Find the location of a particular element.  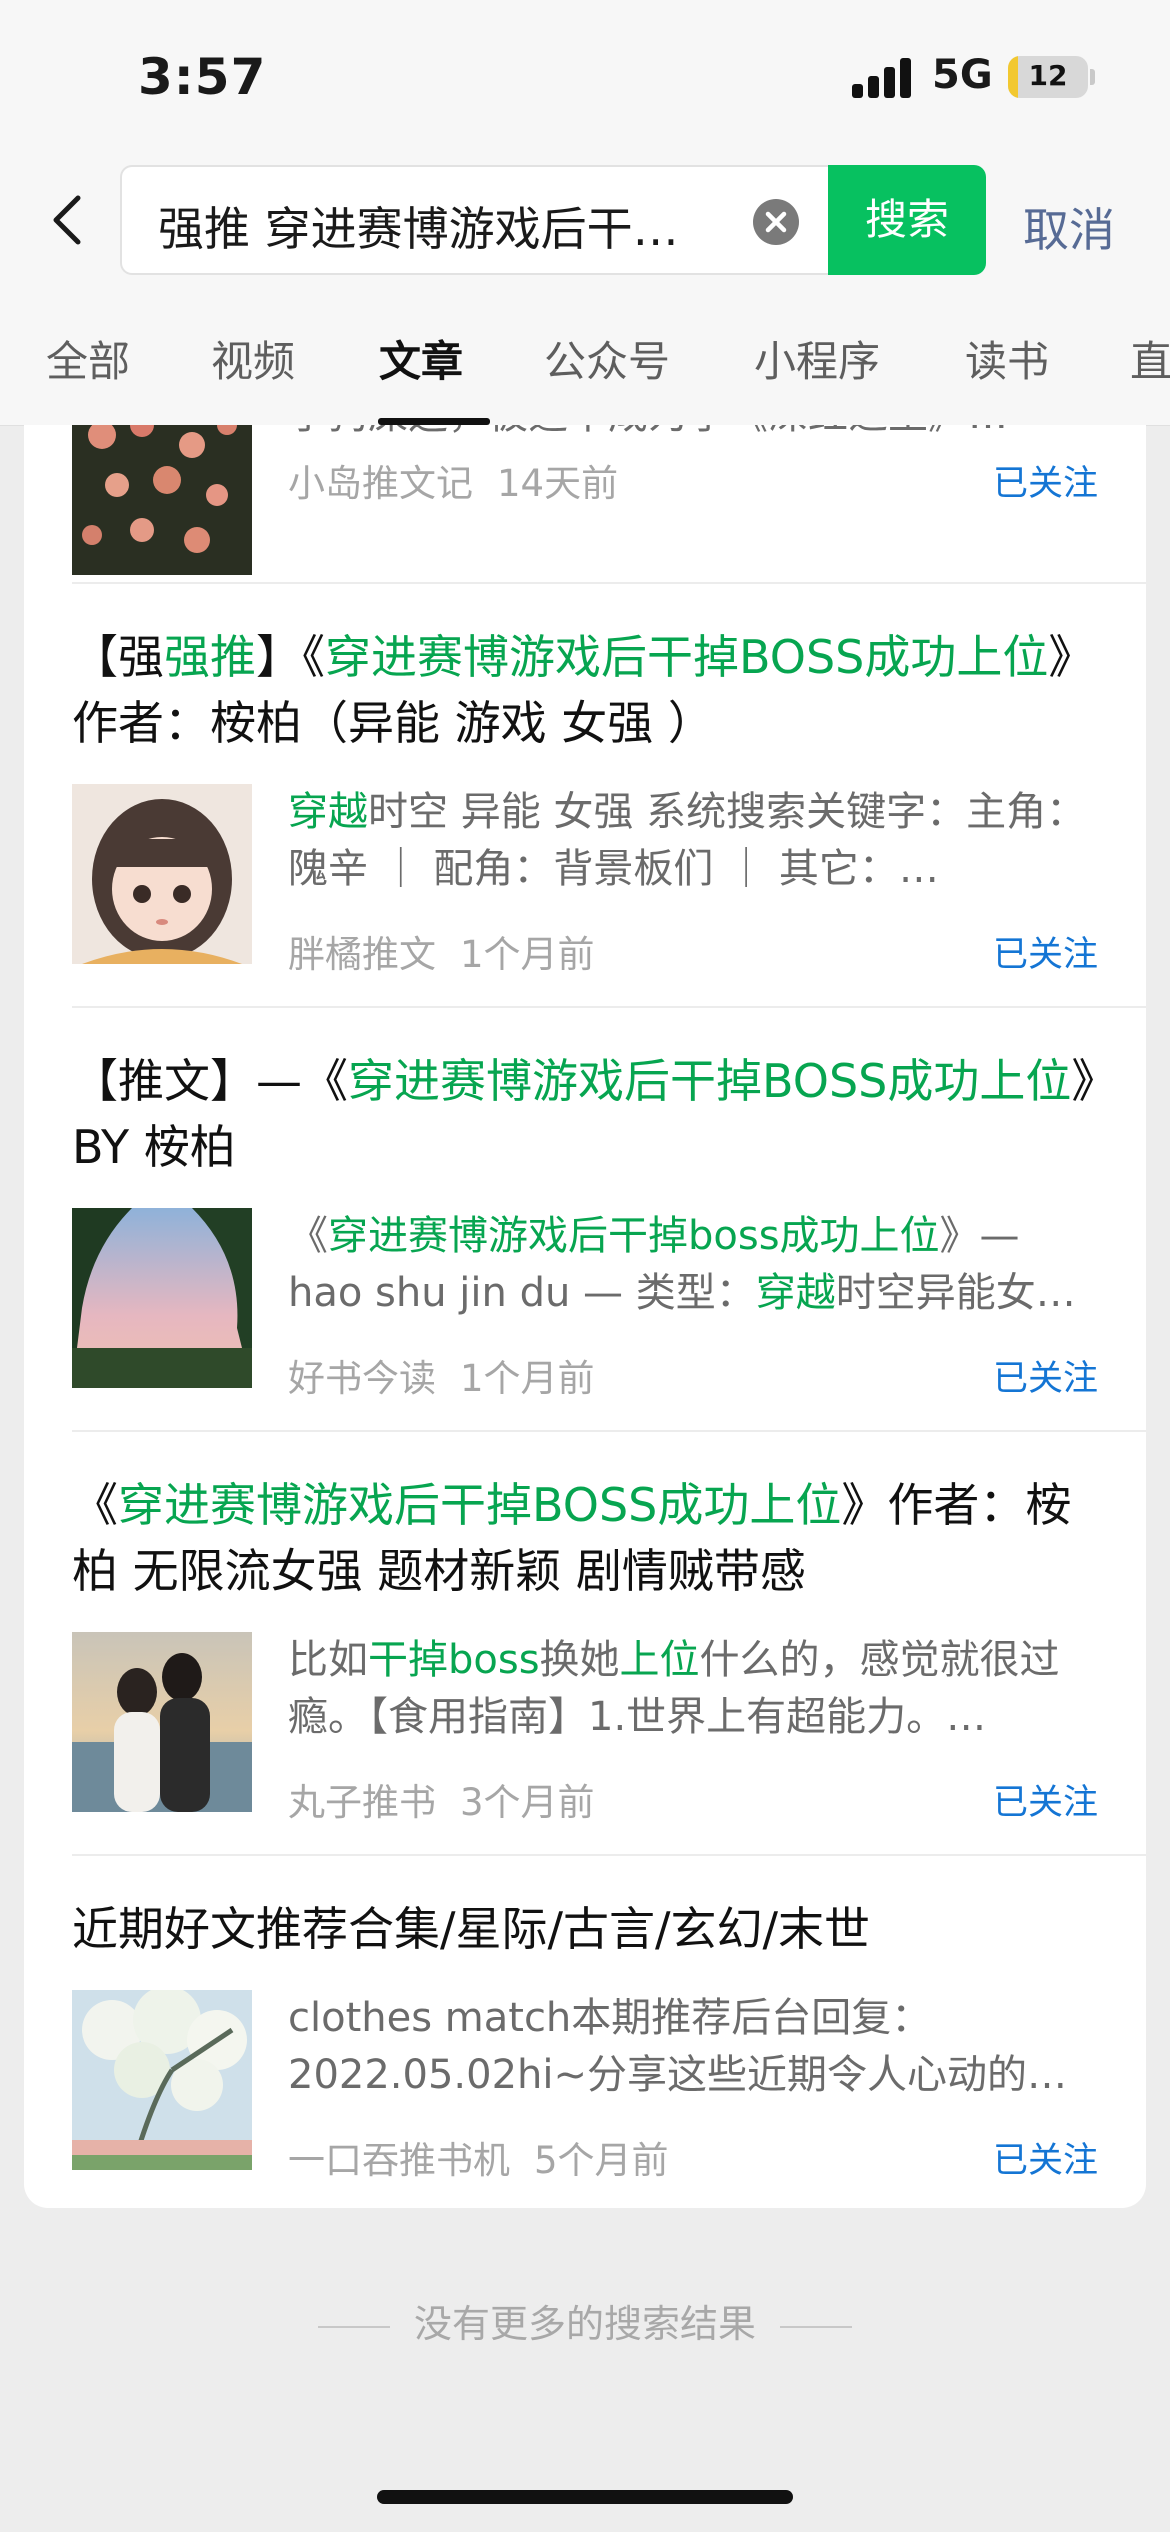

no-more-results: 没有更多的搜索结果 is located at coordinates (585, 2320).